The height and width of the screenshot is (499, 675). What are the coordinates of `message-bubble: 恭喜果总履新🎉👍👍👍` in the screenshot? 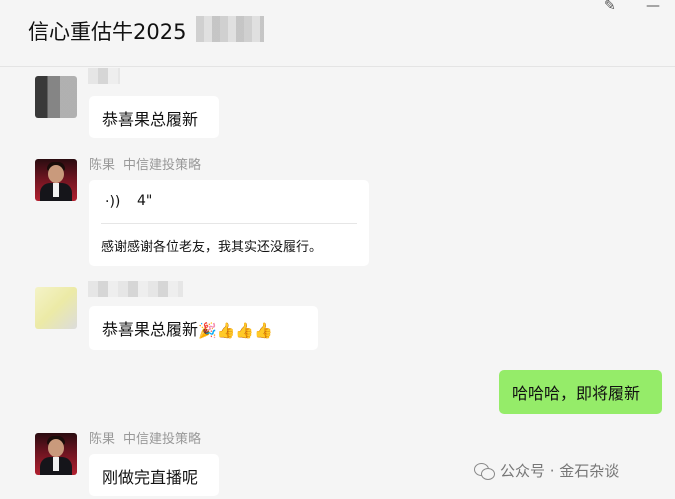 It's located at (203, 328).